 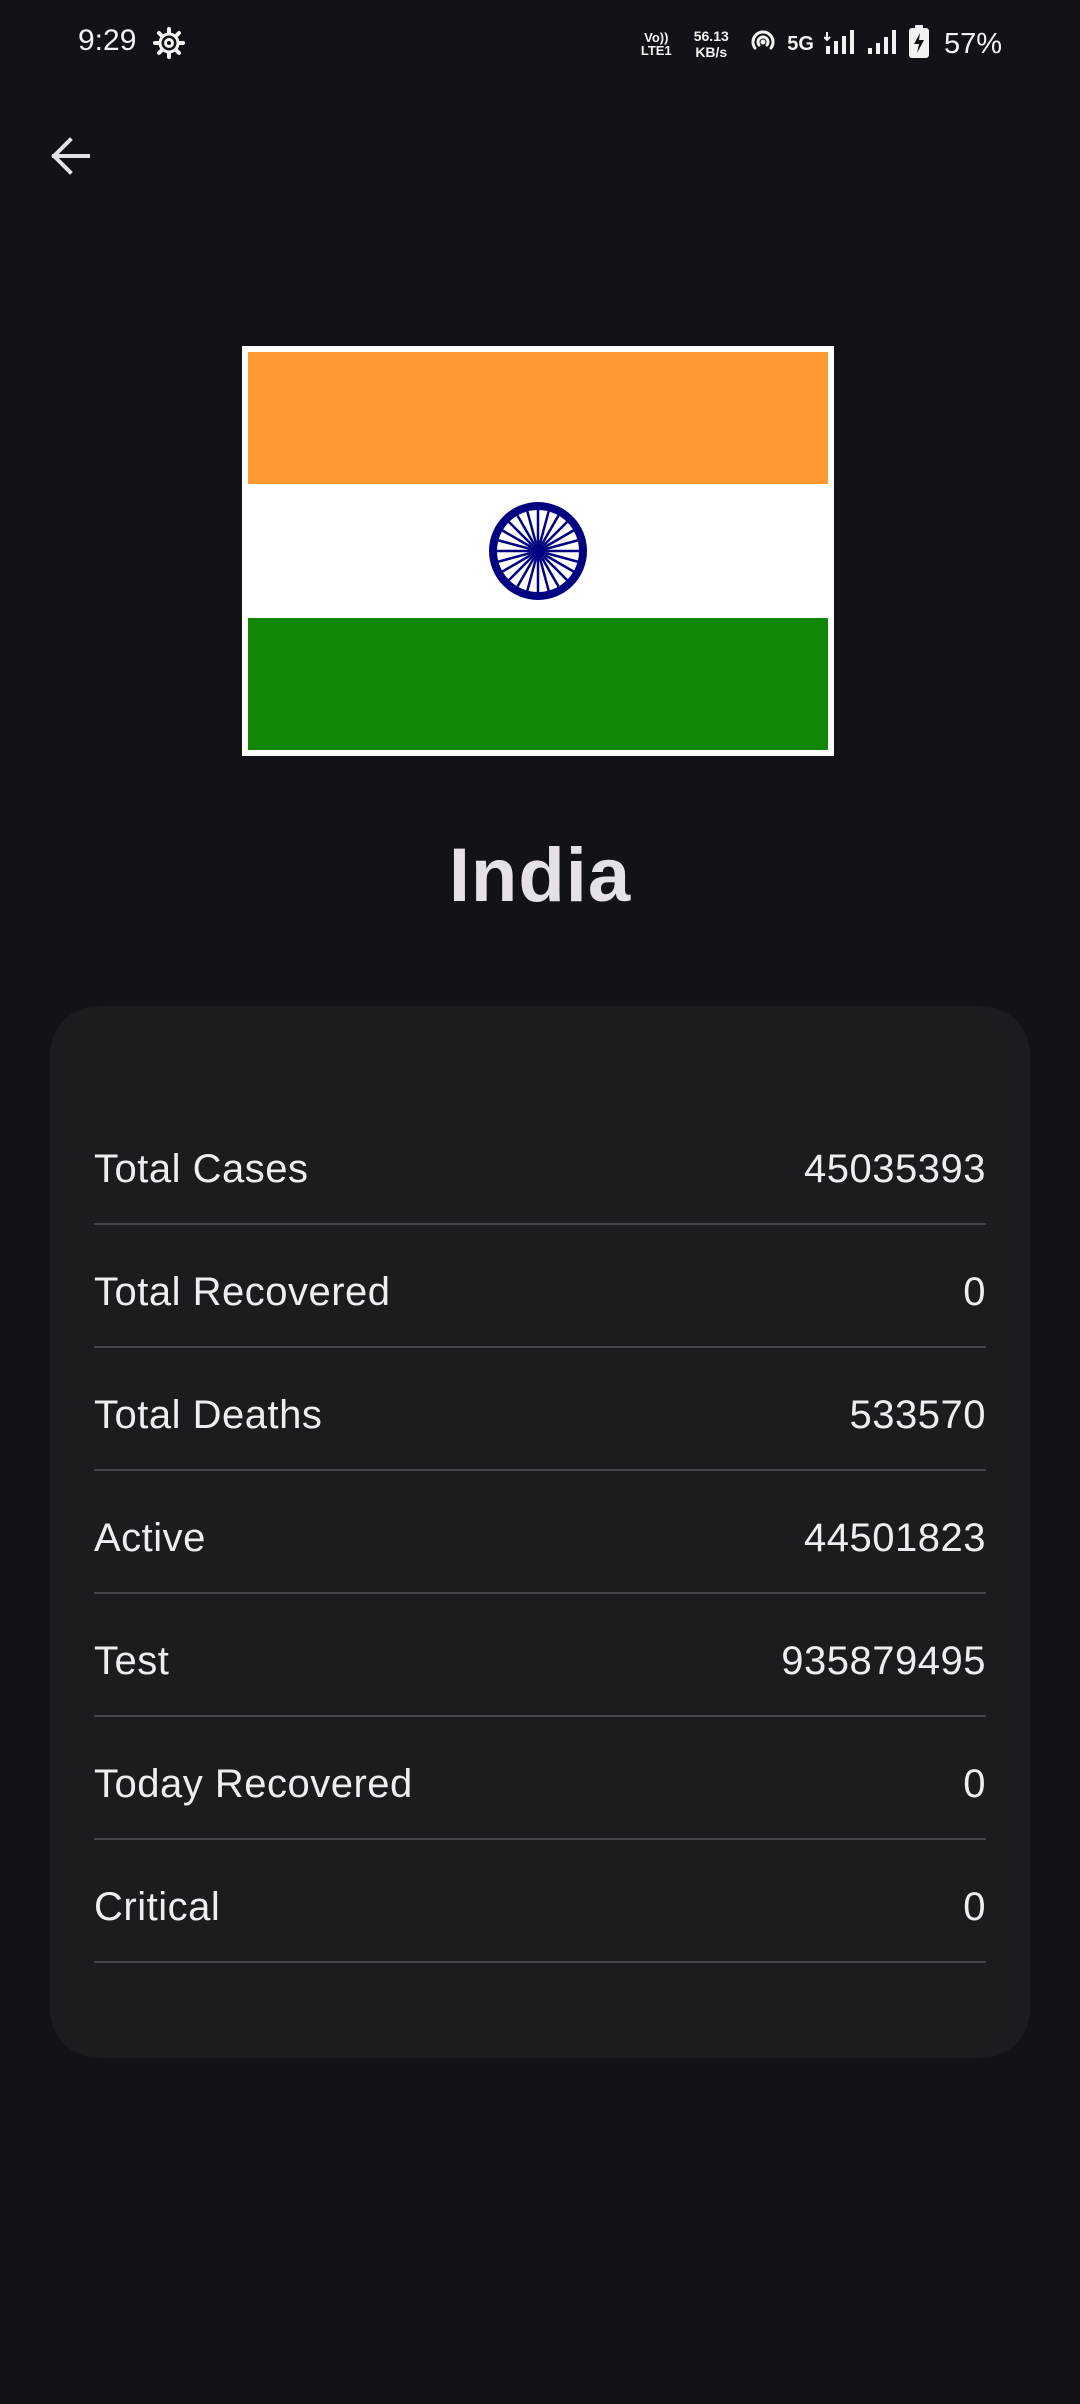 I want to click on stat-value: 45035393, so click(x=895, y=1169).